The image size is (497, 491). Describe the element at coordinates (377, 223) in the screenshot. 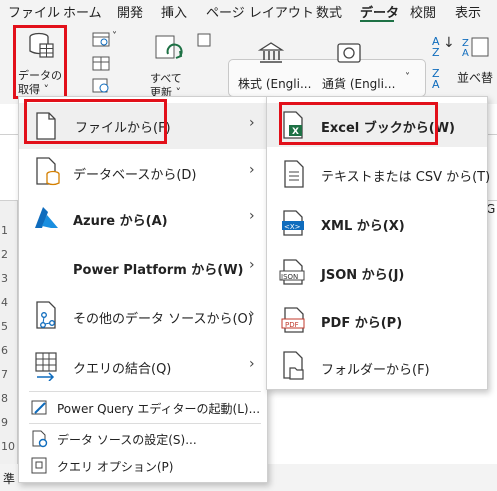

I see `submenu-item-from-xml: <X> XML から(X)` at that location.